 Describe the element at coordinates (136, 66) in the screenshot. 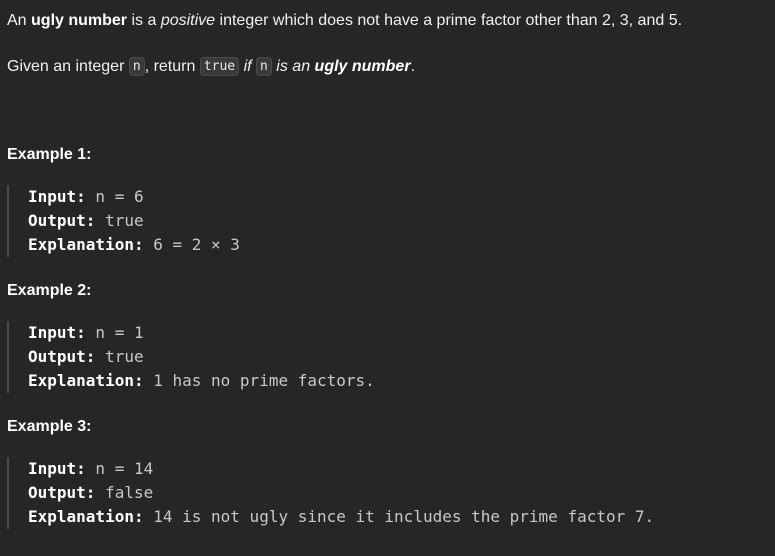

I see `code-n: n` at that location.